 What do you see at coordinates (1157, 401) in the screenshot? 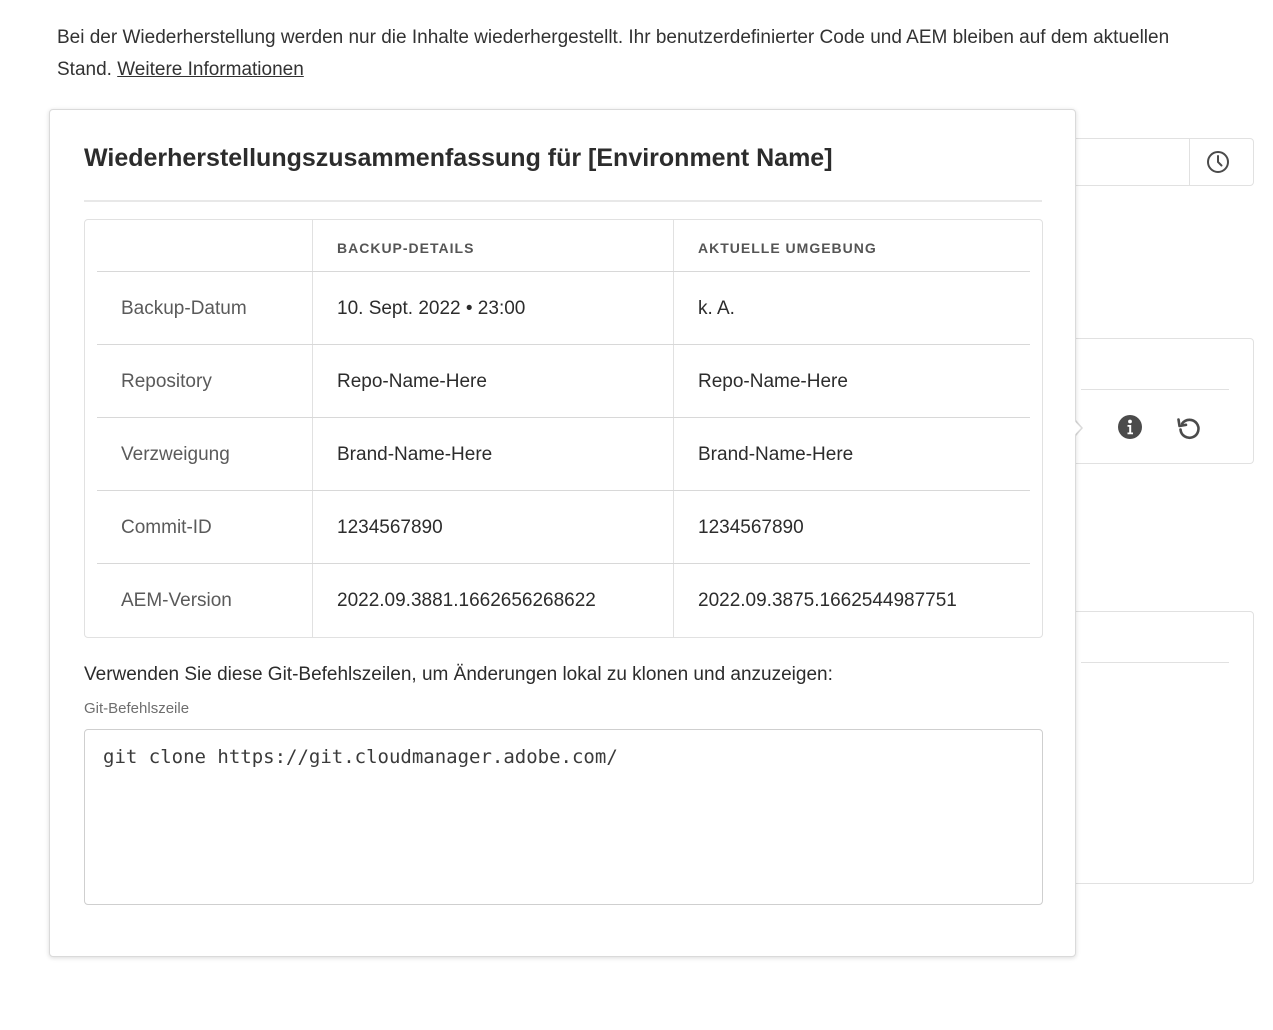
I see `background-backup-card` at bounding box center [1157, 401].